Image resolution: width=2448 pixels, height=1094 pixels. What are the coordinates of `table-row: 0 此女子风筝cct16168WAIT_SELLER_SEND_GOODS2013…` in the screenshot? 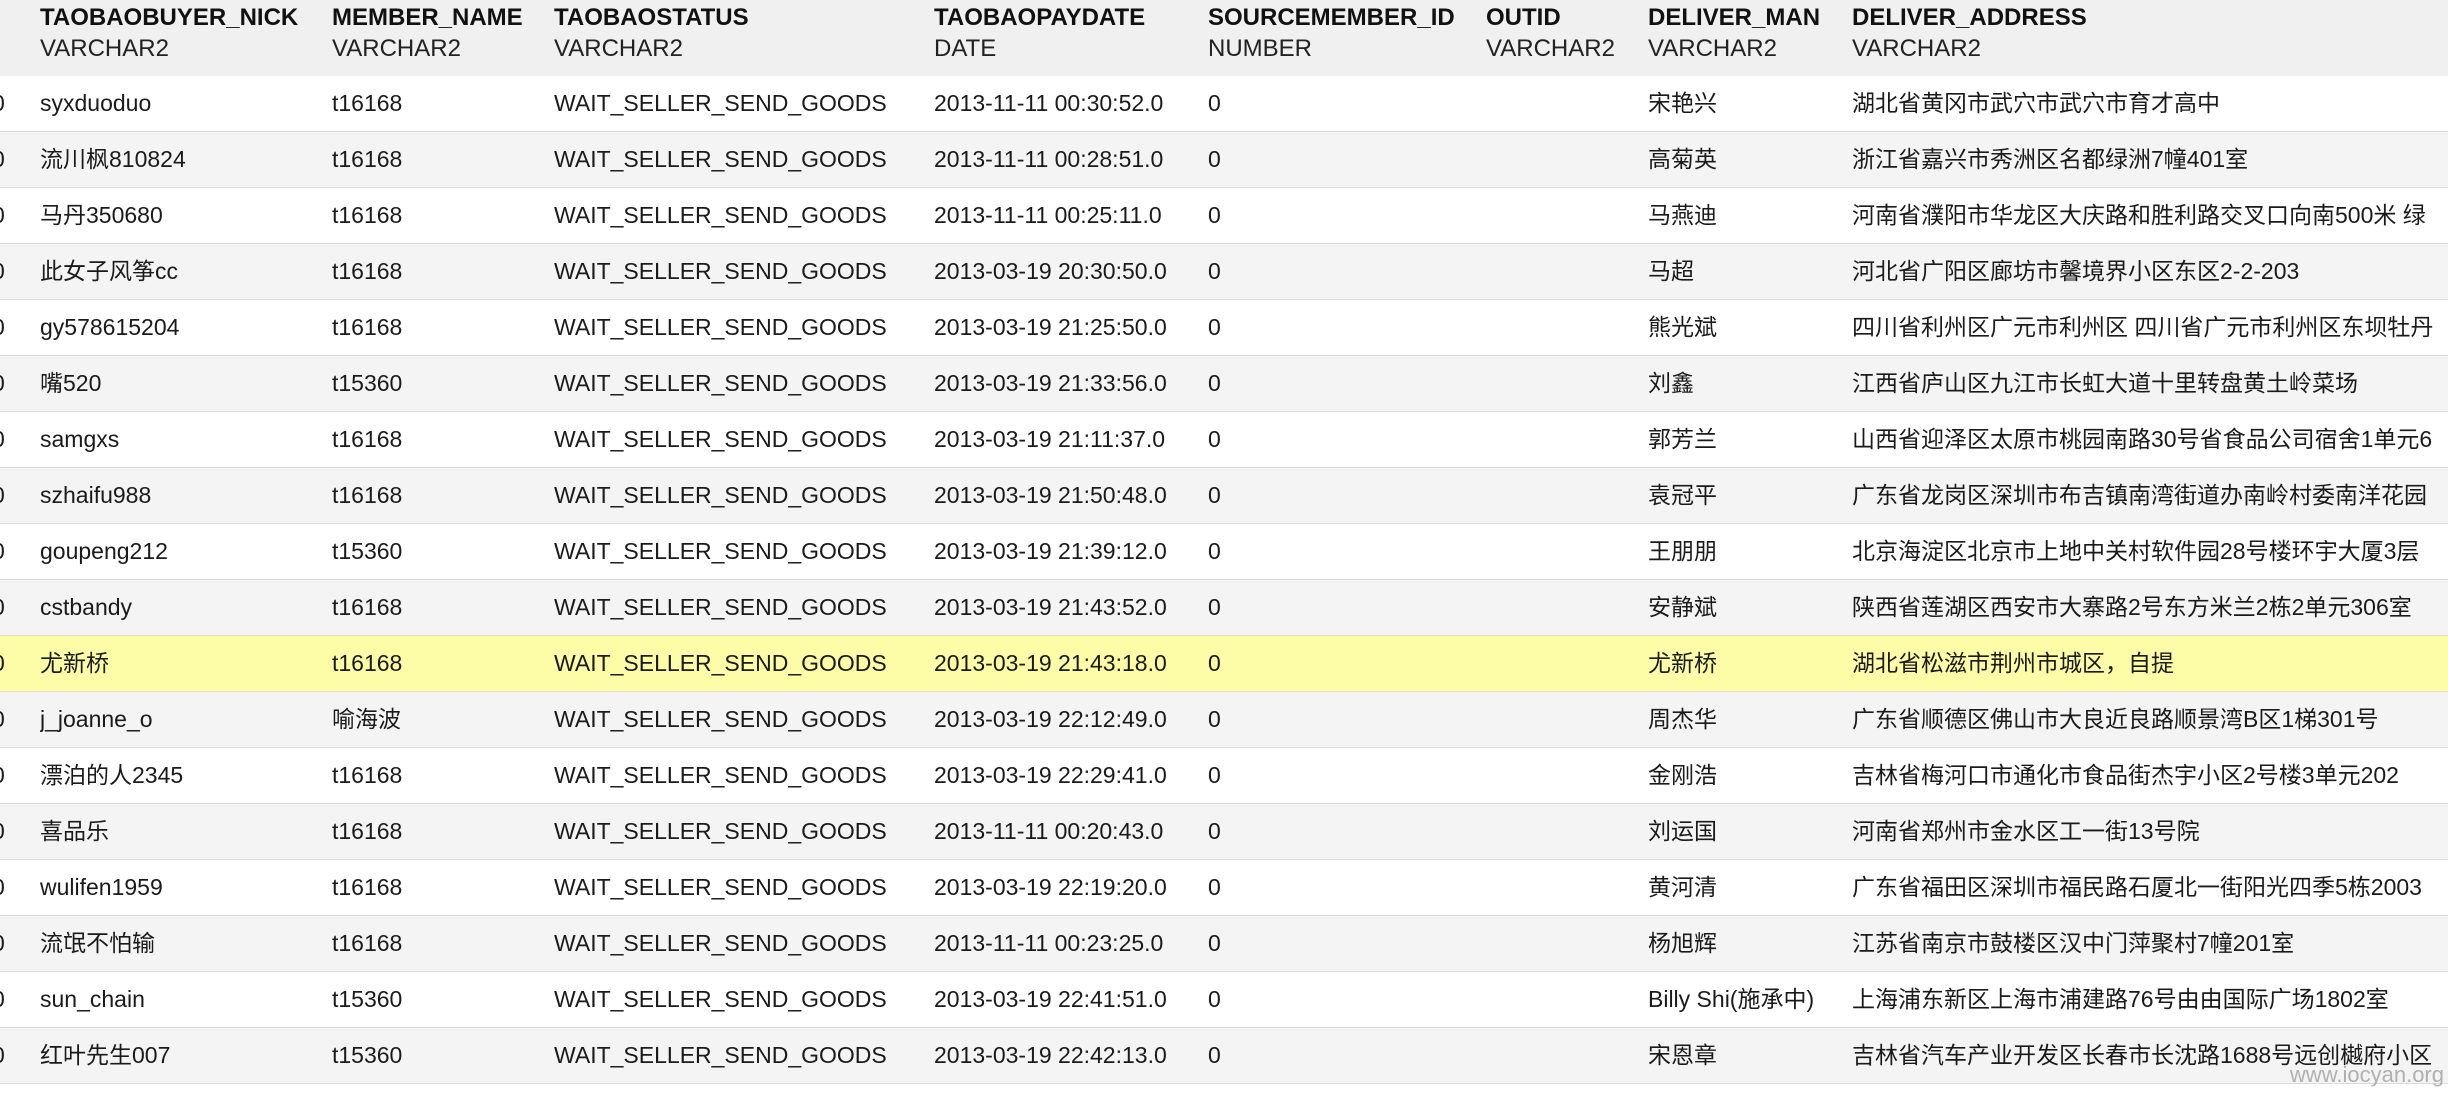 It's located at (1224, 272).